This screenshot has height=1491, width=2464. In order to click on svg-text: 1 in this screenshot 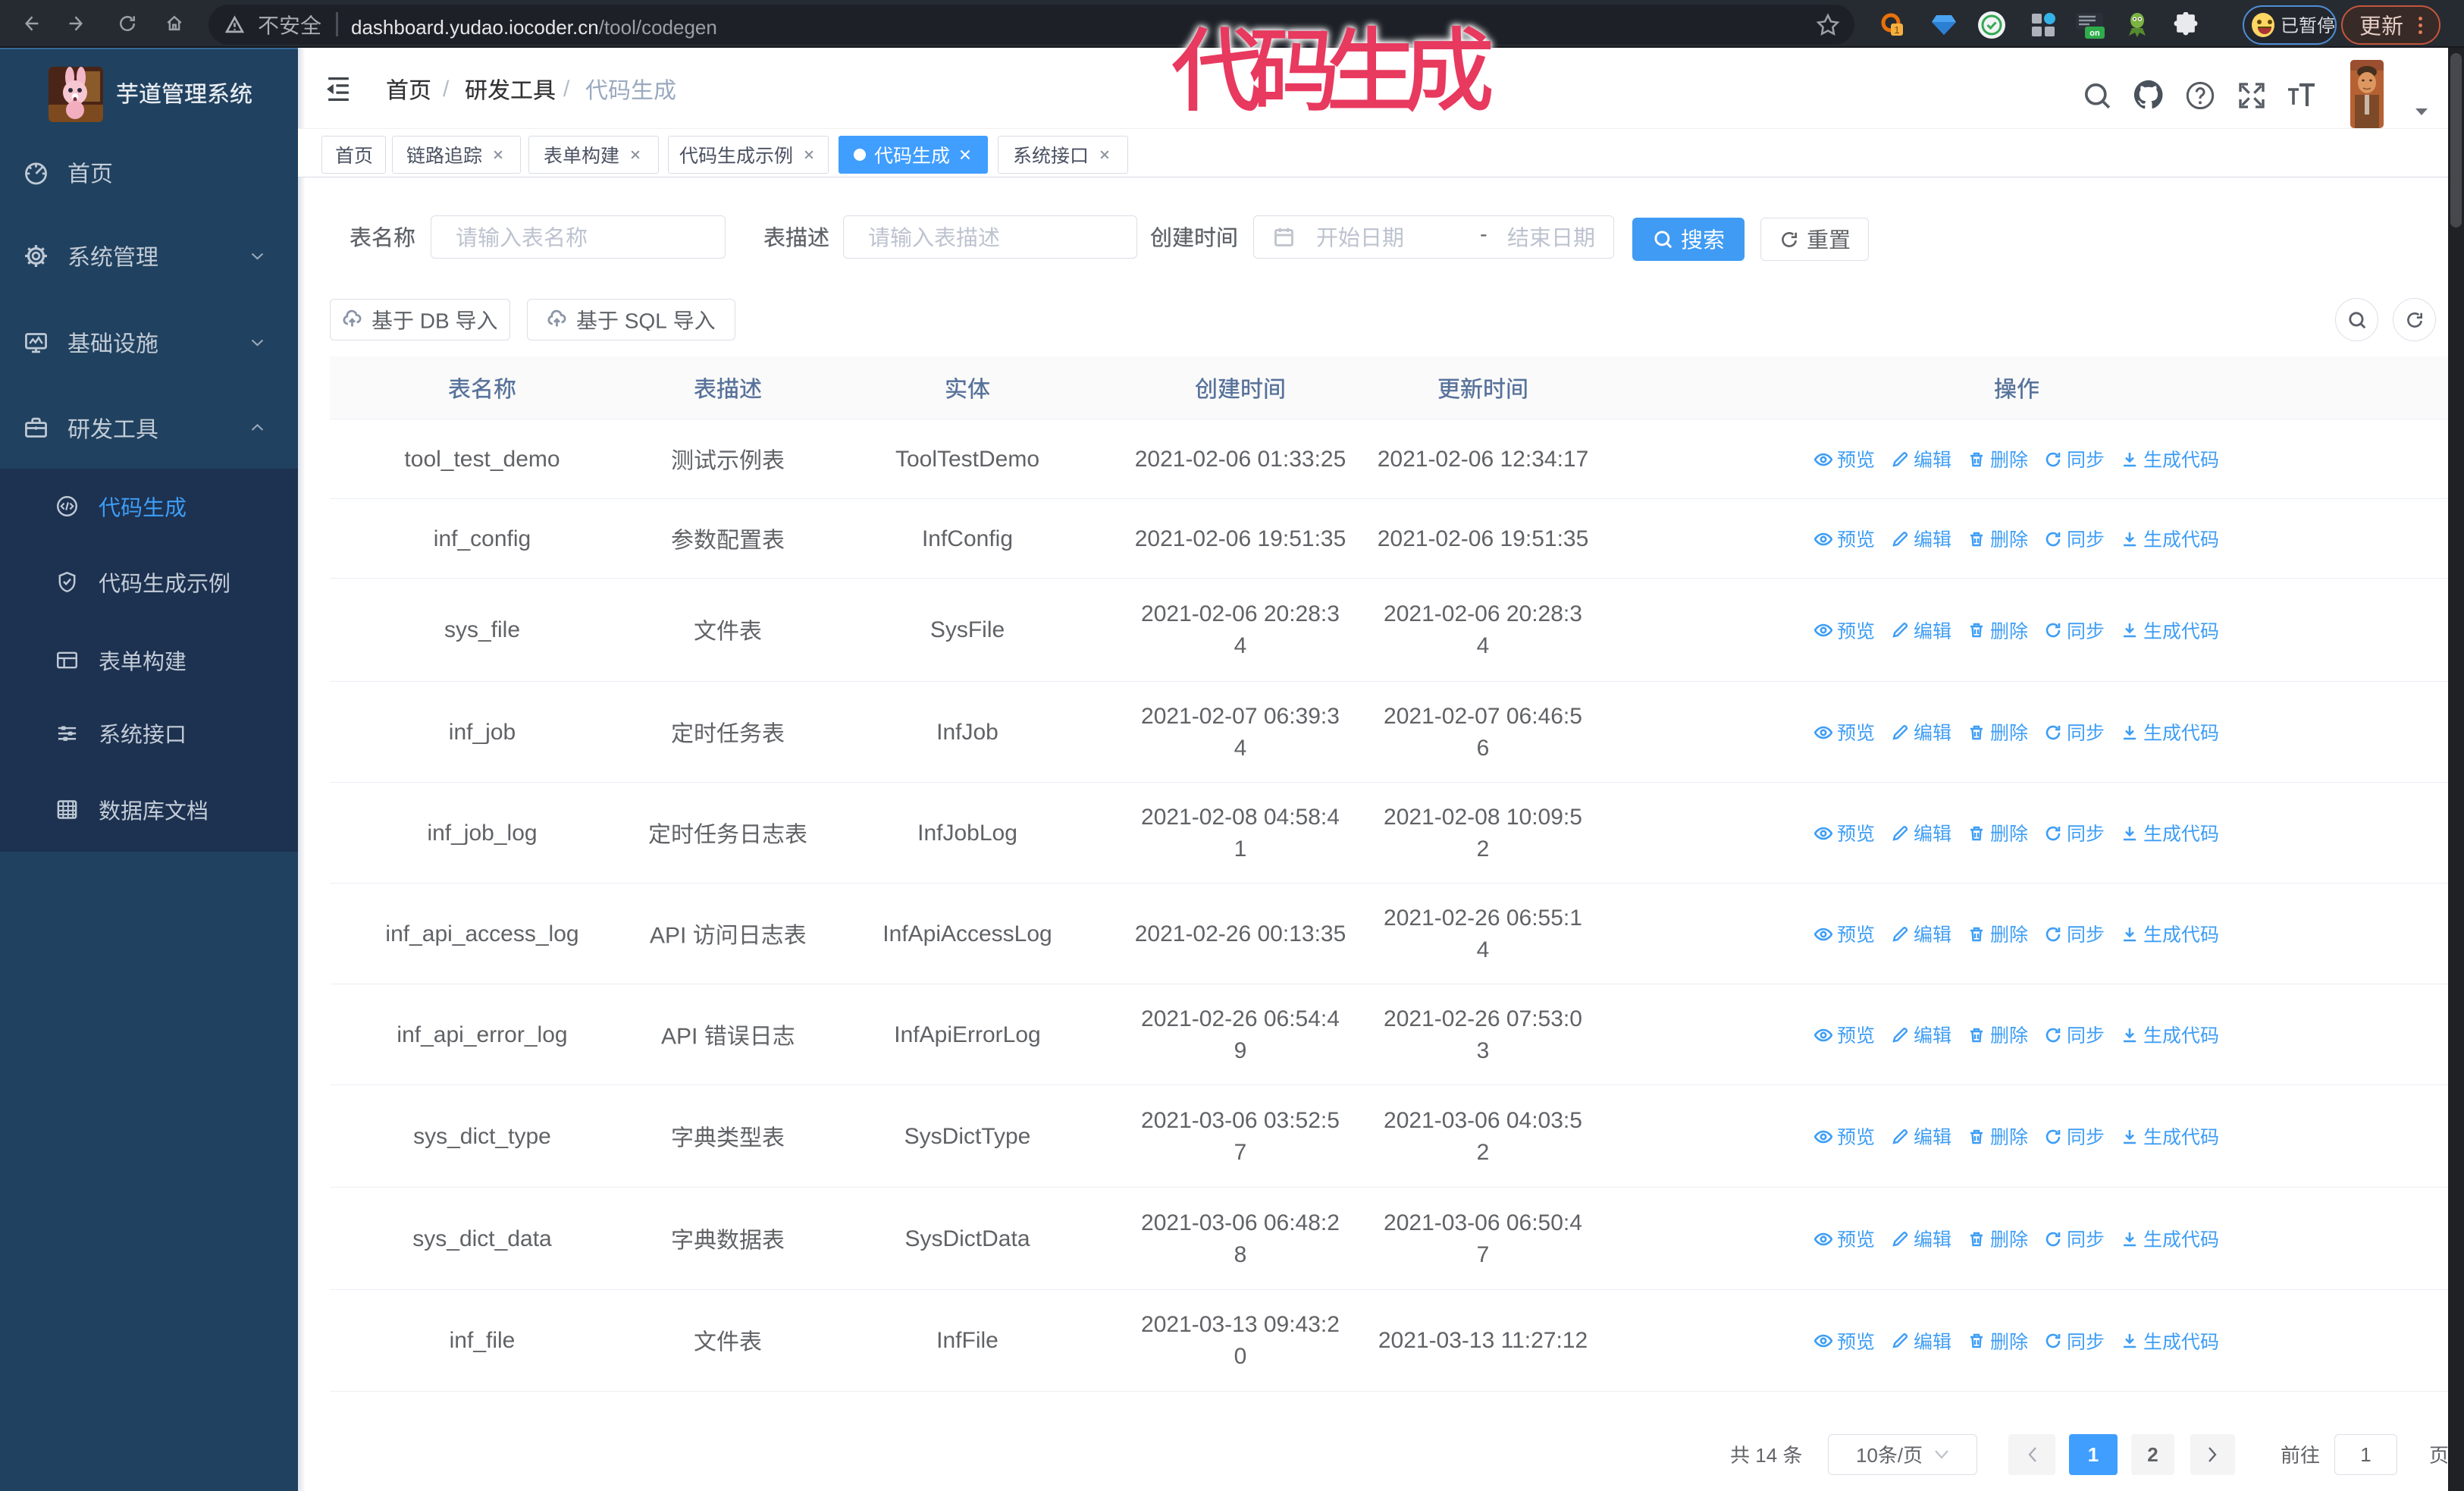, I will do `click(1896, 30)`.